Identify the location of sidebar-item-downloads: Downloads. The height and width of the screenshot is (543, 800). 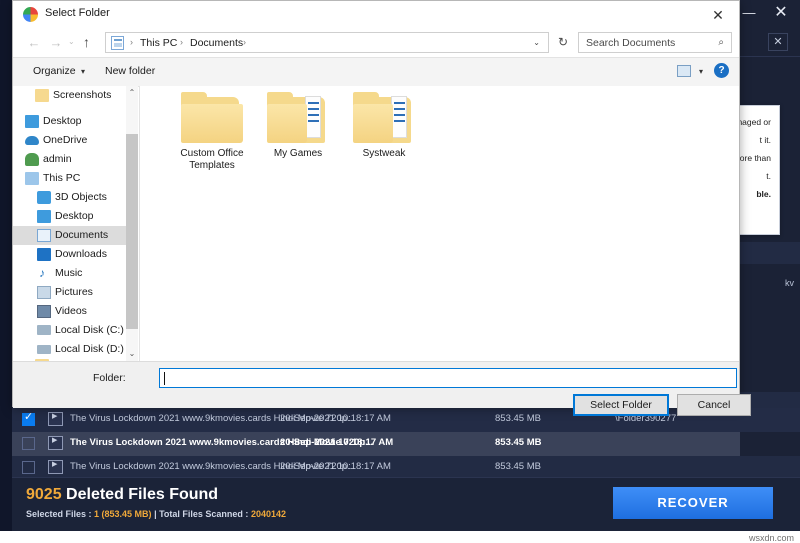
(74, 254).